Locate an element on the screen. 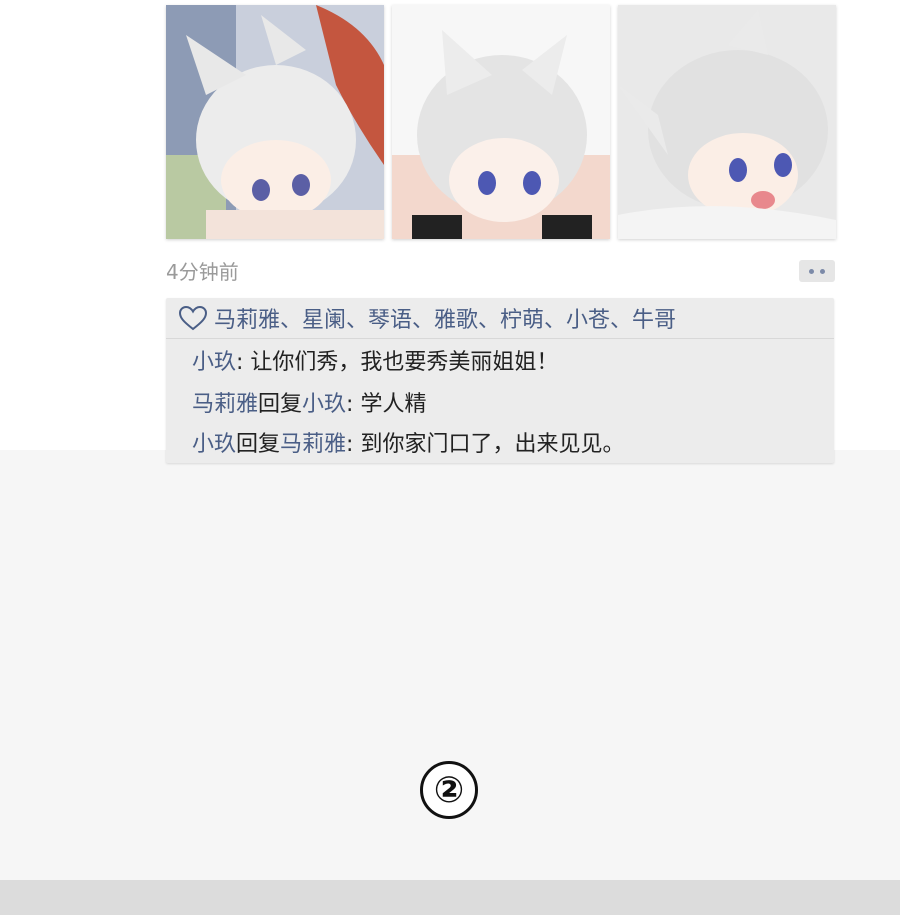 The width and height of the screenshot is (900, 915). comment-item: 小玖: 让你们秀，我也要秀美丽姐姐！ is located at coordinates (375, 360).